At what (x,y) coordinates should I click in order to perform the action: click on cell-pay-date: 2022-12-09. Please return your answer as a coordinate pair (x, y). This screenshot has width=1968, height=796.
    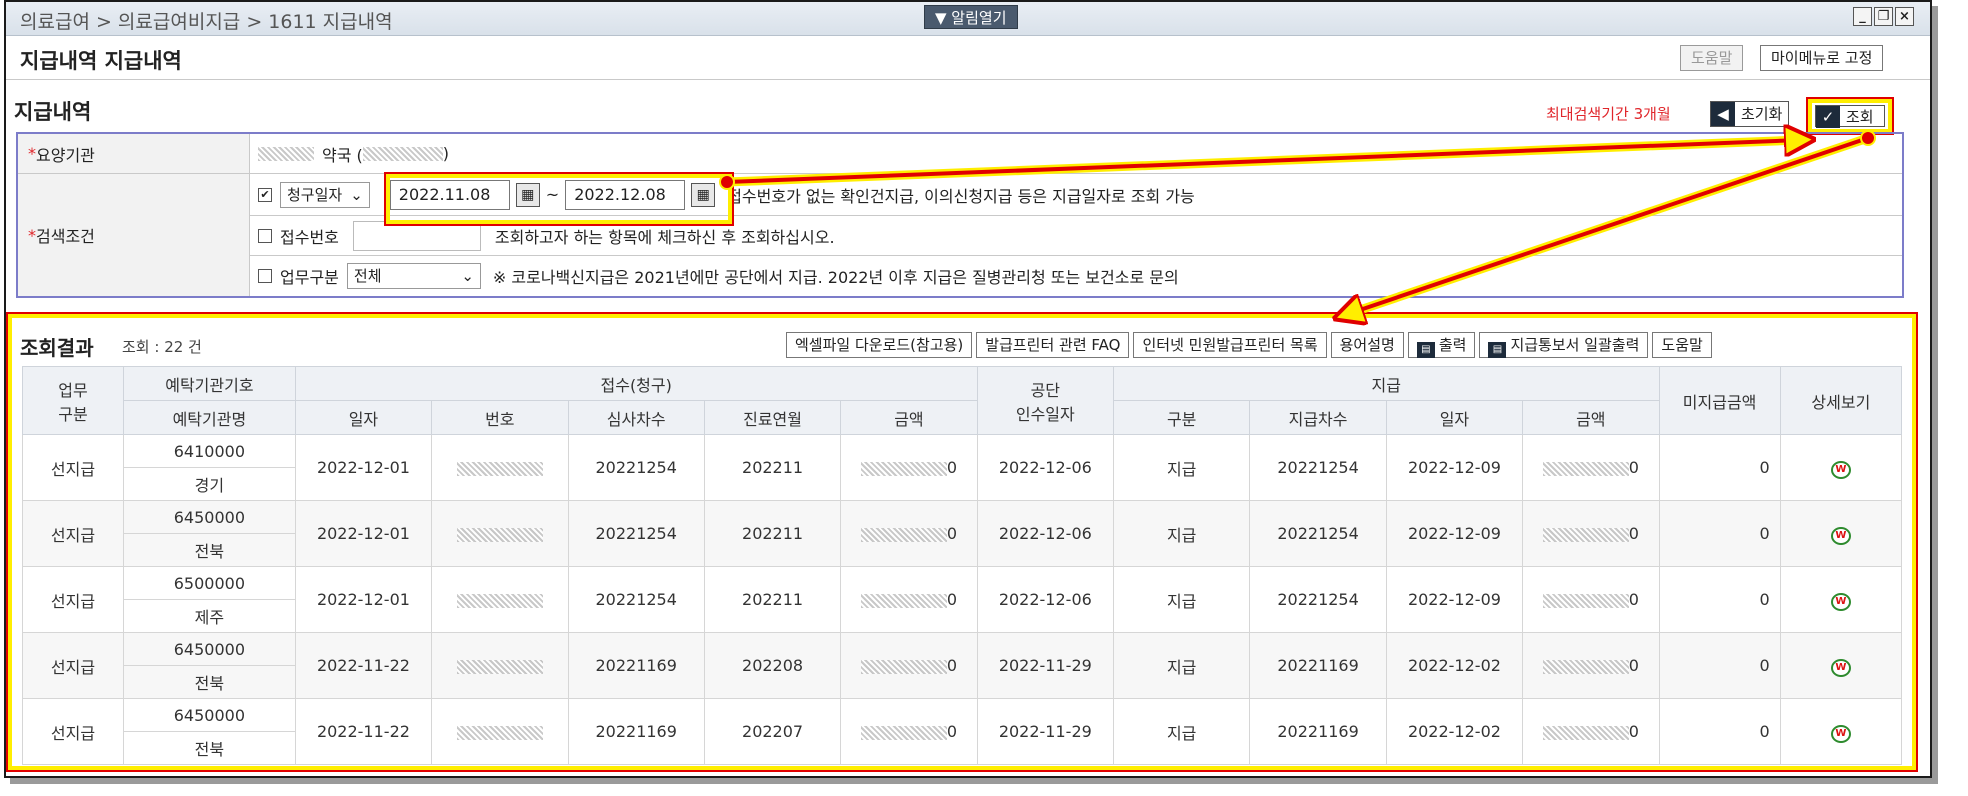
    Looking at the image, I should click on (1454, 533).